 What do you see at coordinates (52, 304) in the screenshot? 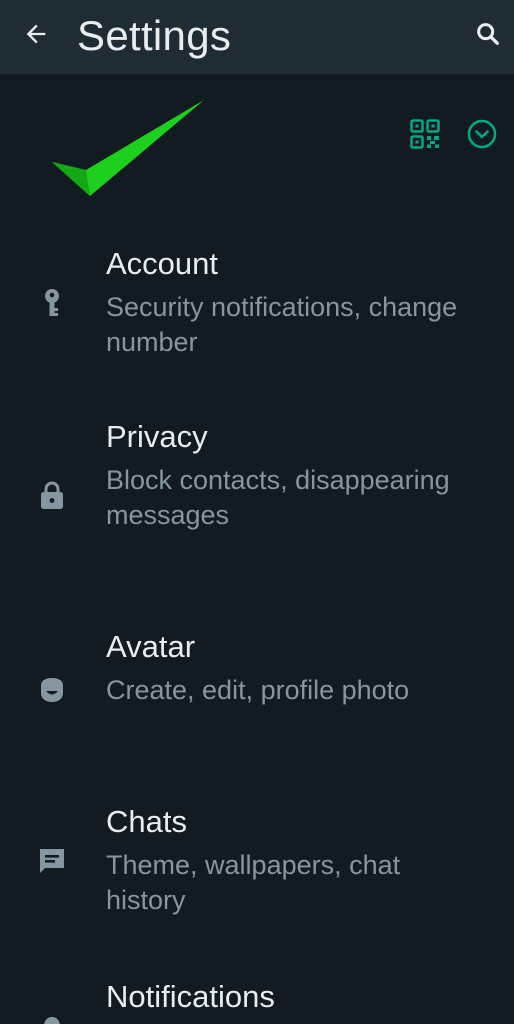
I see `key-icon` at bounding box center [52, 304].